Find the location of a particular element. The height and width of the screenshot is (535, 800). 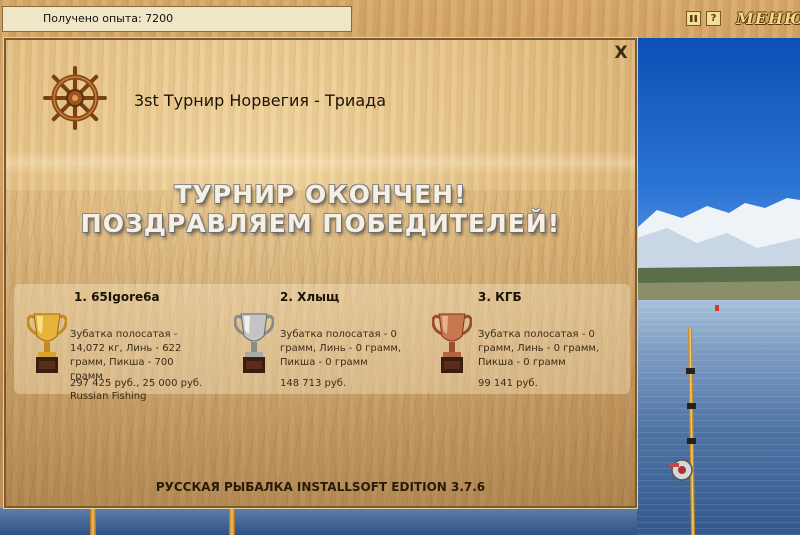

experience-text: Получено опыта: 7200 is located at coordinates (108, 18).